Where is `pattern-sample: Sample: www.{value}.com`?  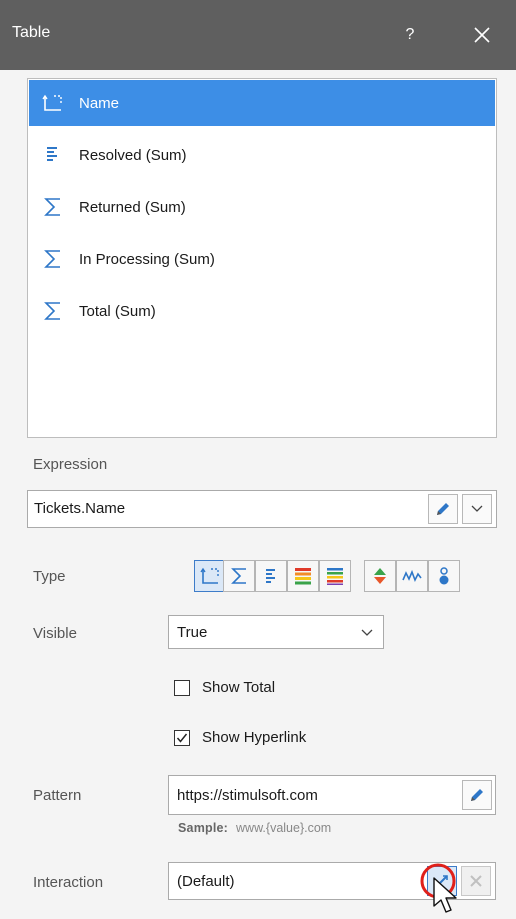 pattern-sample: Sample: www.{value}.com is located at coordinates (254, 828).